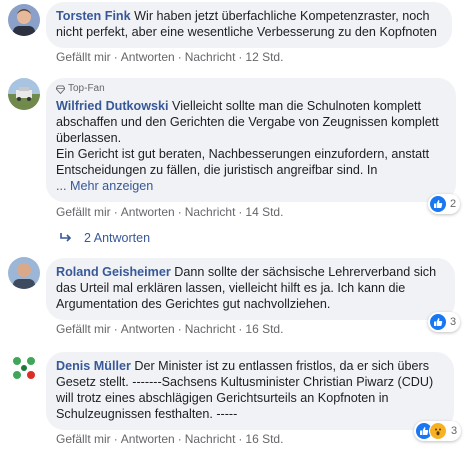  Describe the element at coordinates (60, 89) in the screenshot. I see `diamond-icon` at that location.